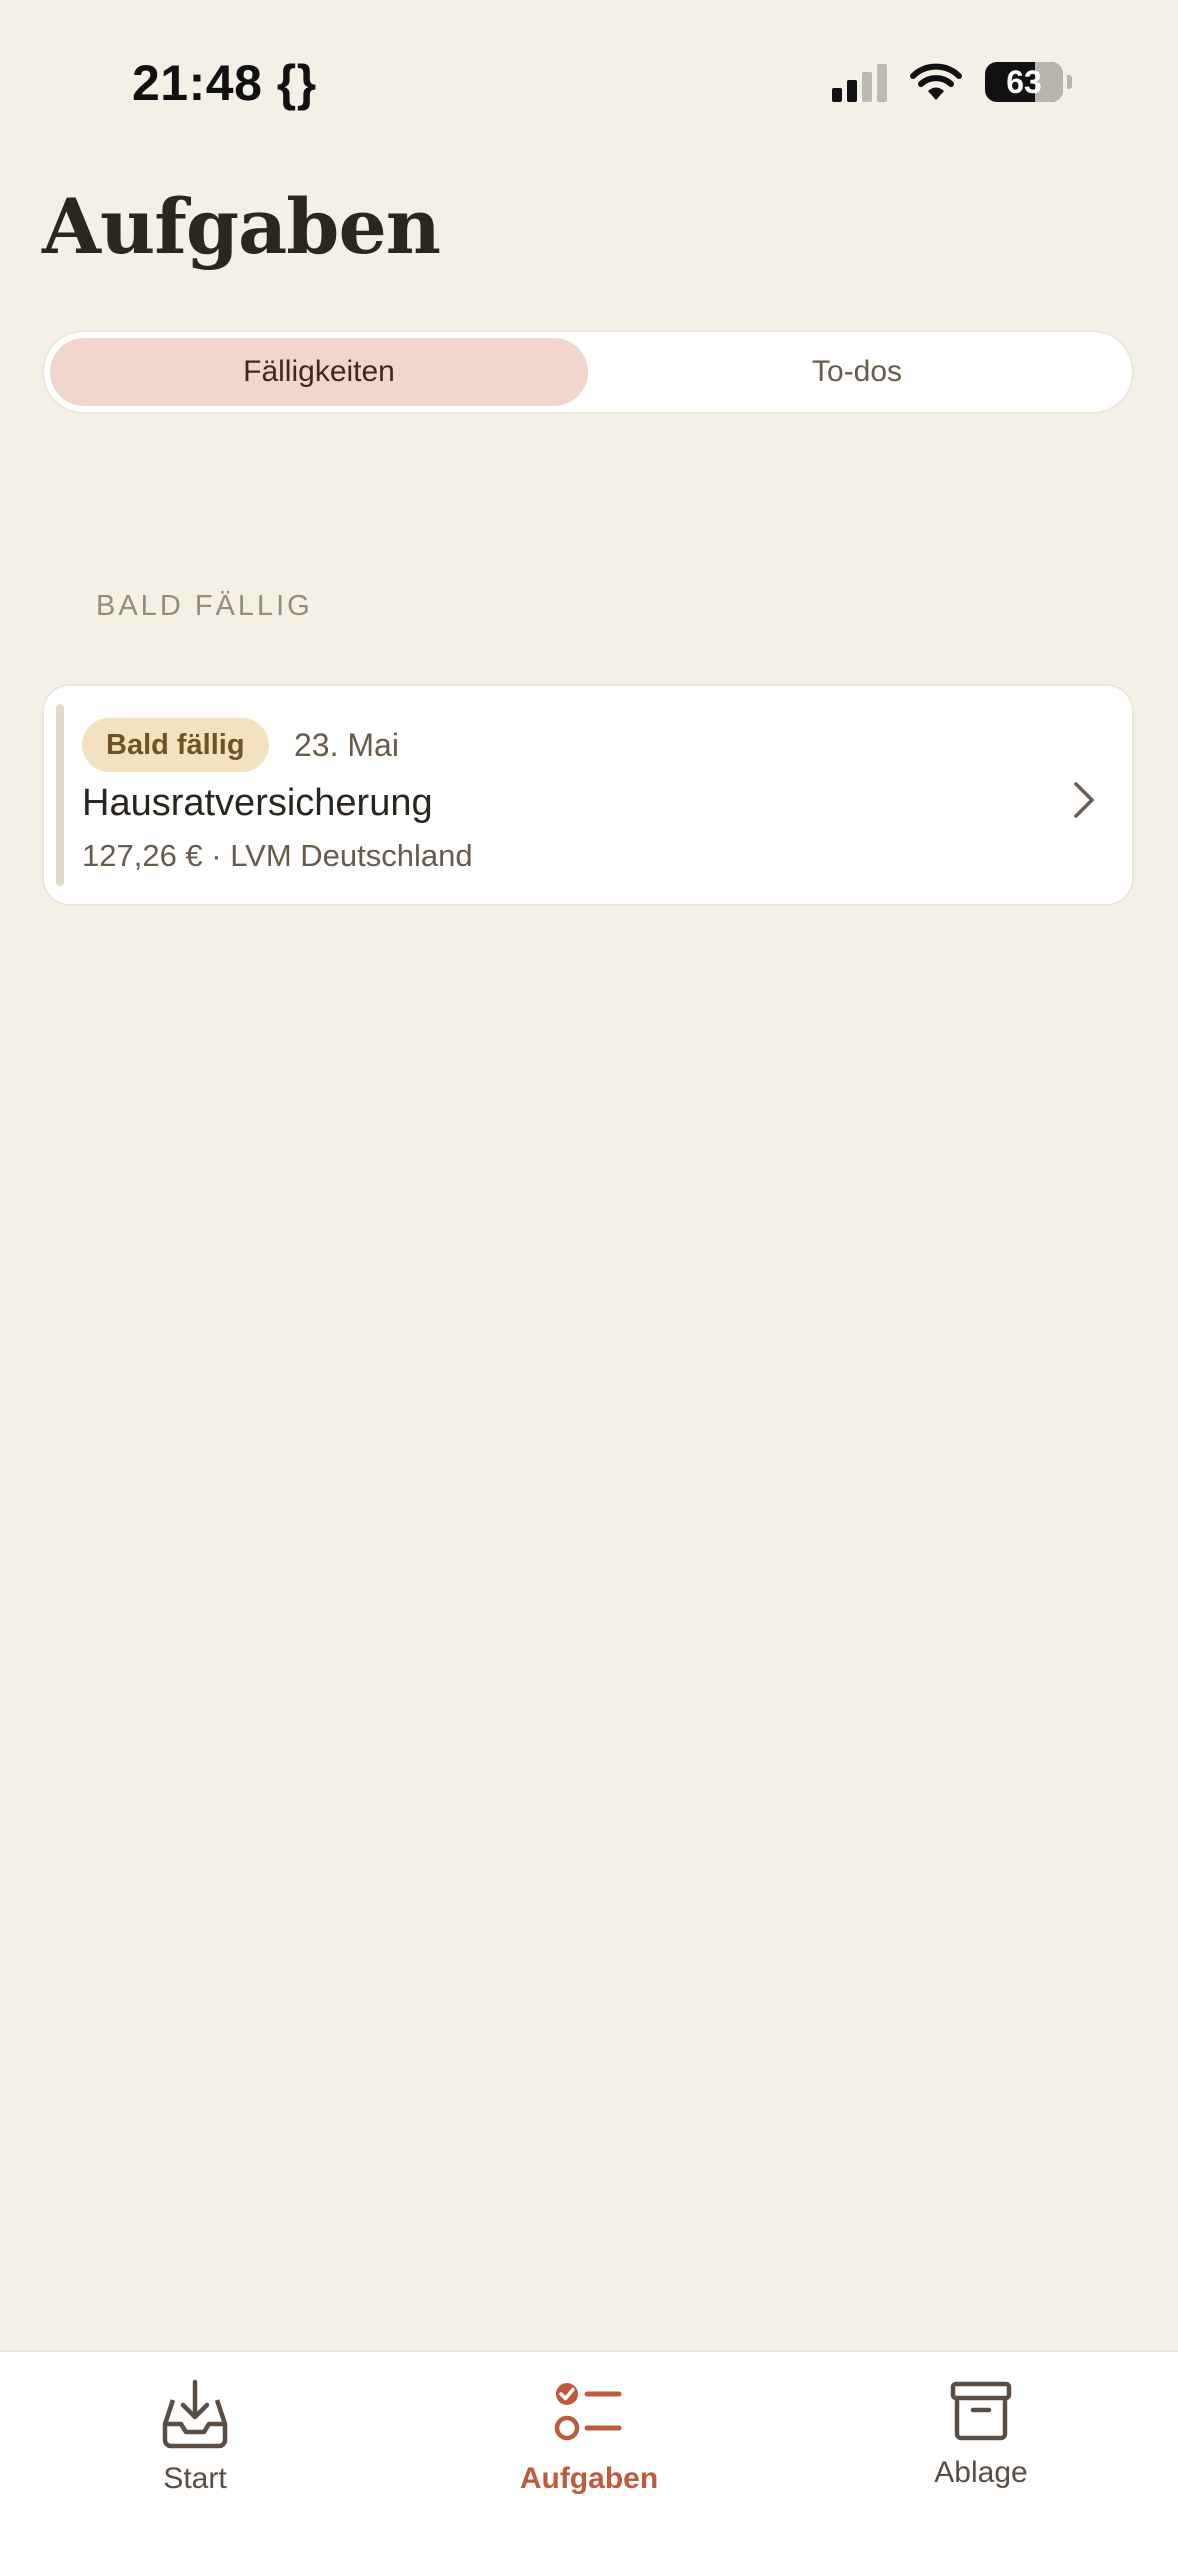 The height and width of the screenshot is (2562, 1178). I want to click on tab-start: Start, so click(195, 2436).